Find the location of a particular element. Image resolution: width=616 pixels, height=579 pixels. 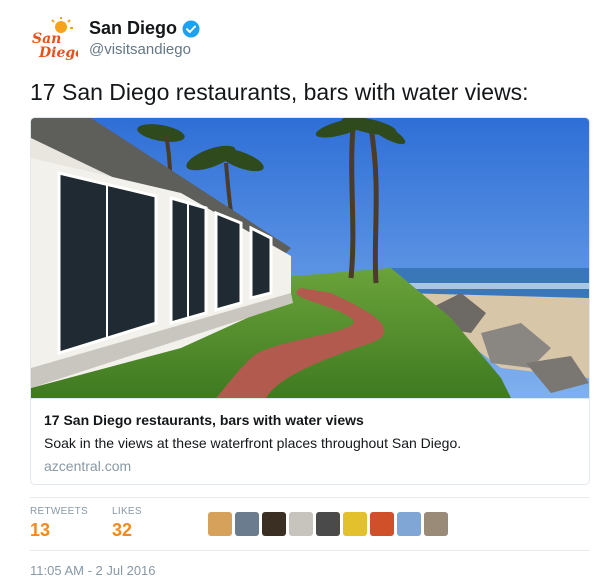

likes-stat: LIKES 32 is located at coordinates (127, 523).